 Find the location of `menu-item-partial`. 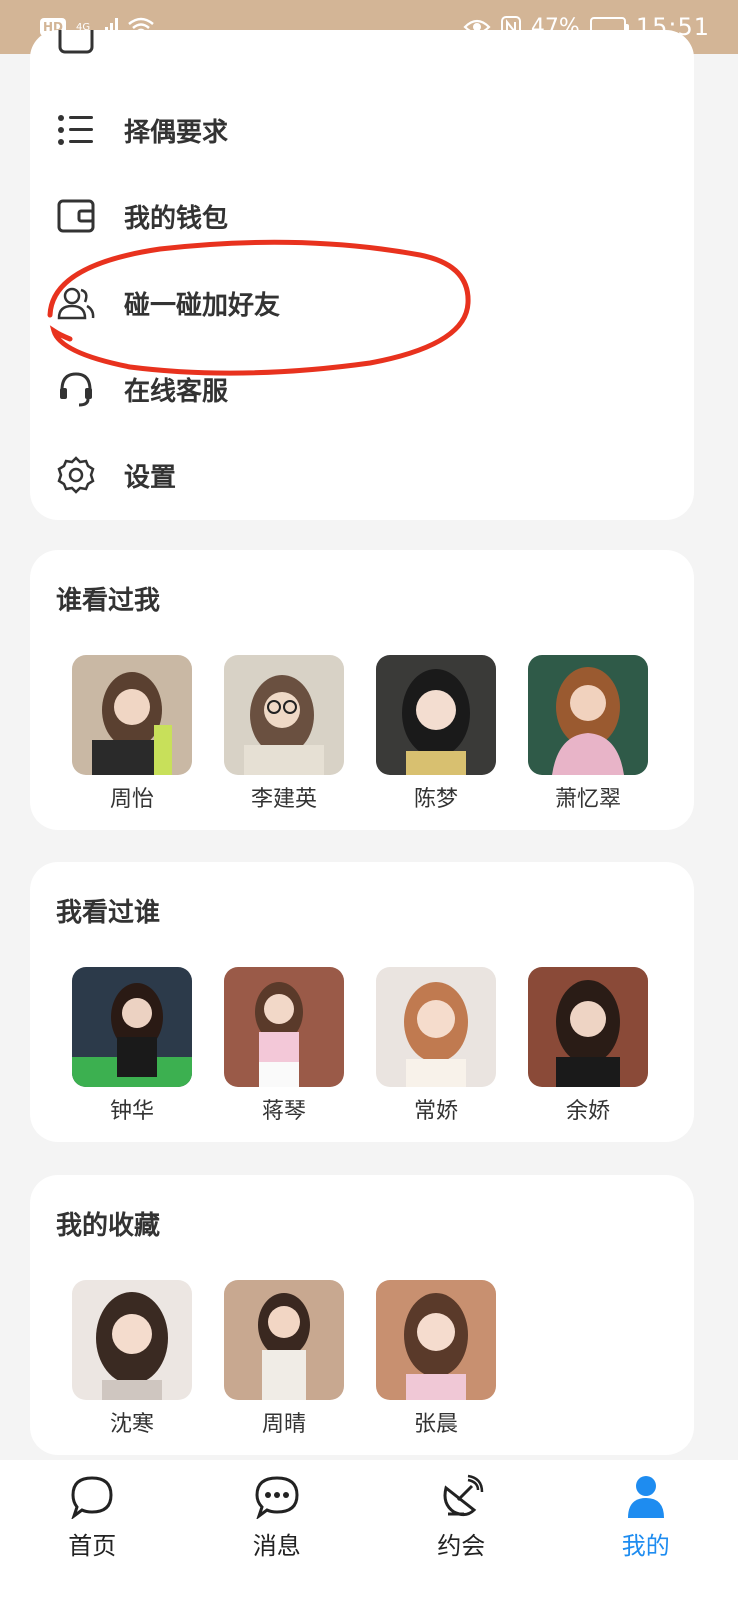

menu-item-partial is located at coordinates (76, 49).